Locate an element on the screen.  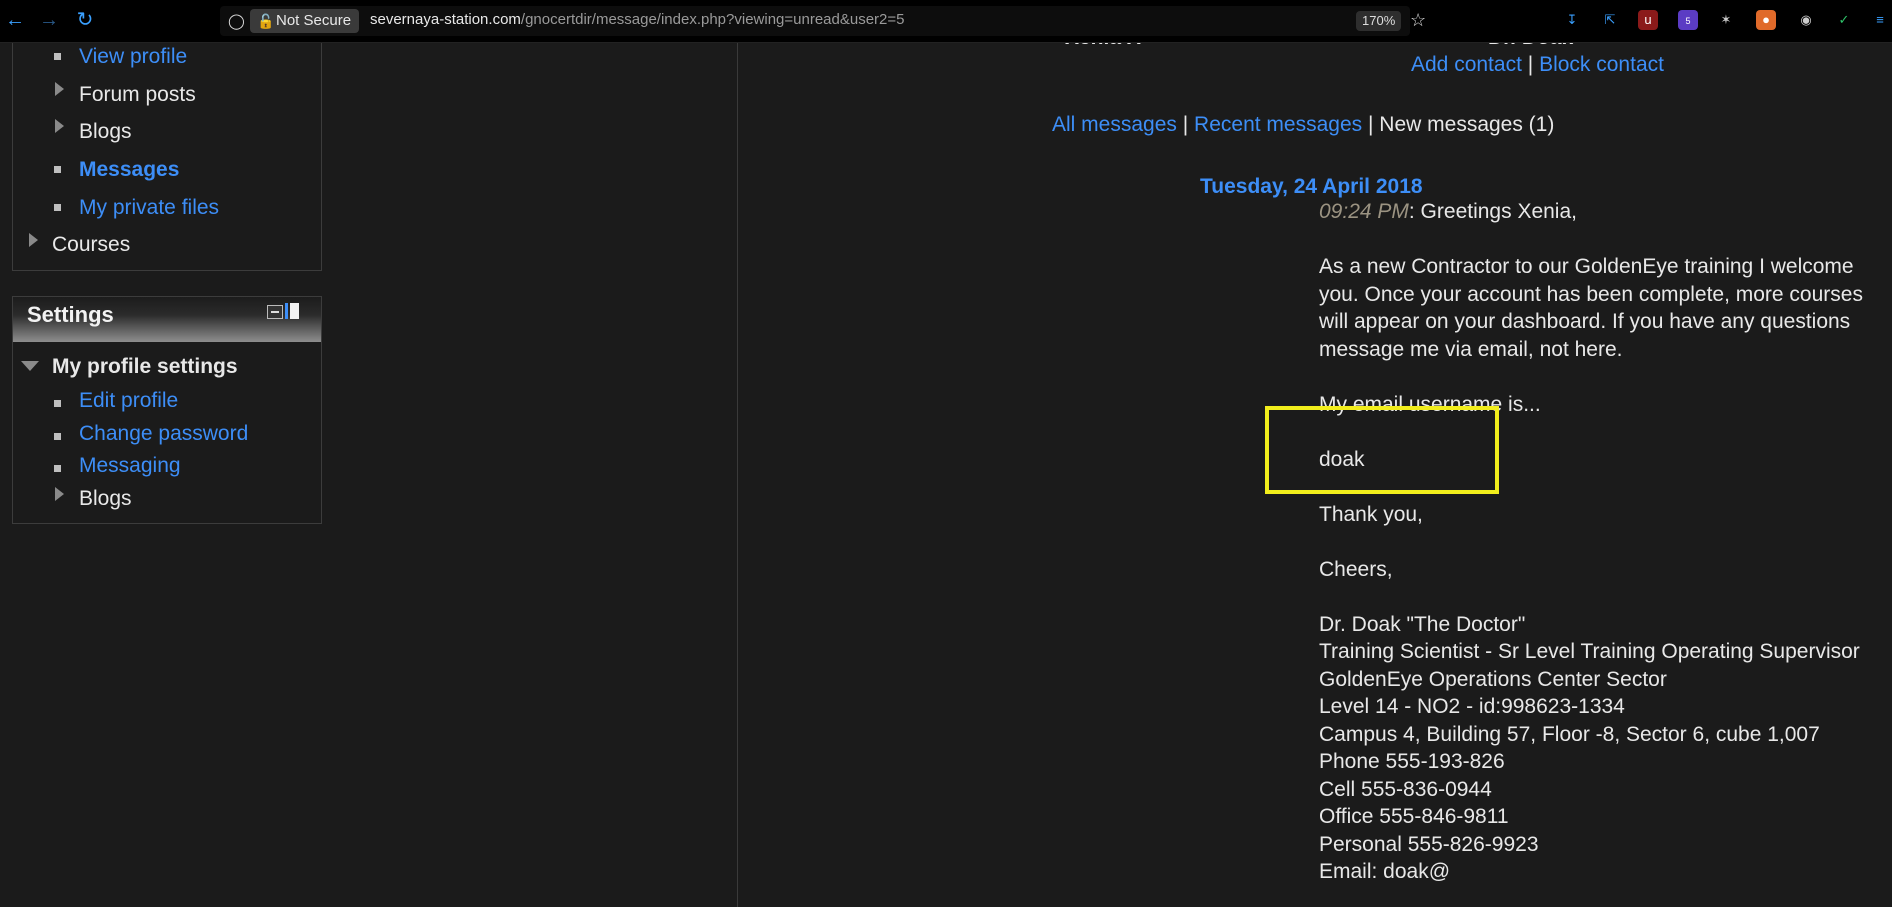
zoom-level: 170% is located at coordinates (1379, 21).